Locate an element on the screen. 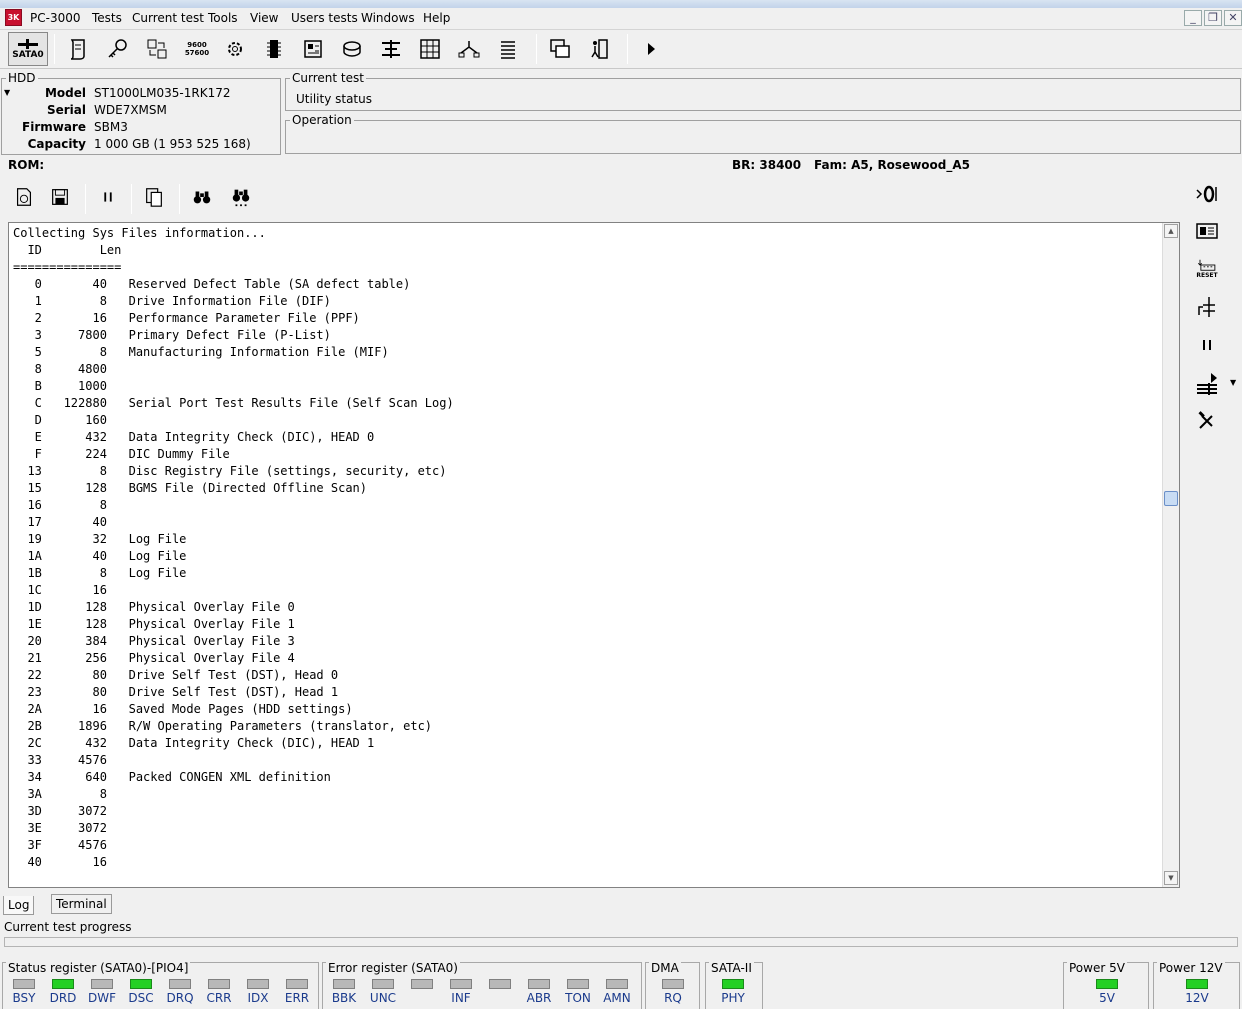  key-button is located at coordinates (118, 49).